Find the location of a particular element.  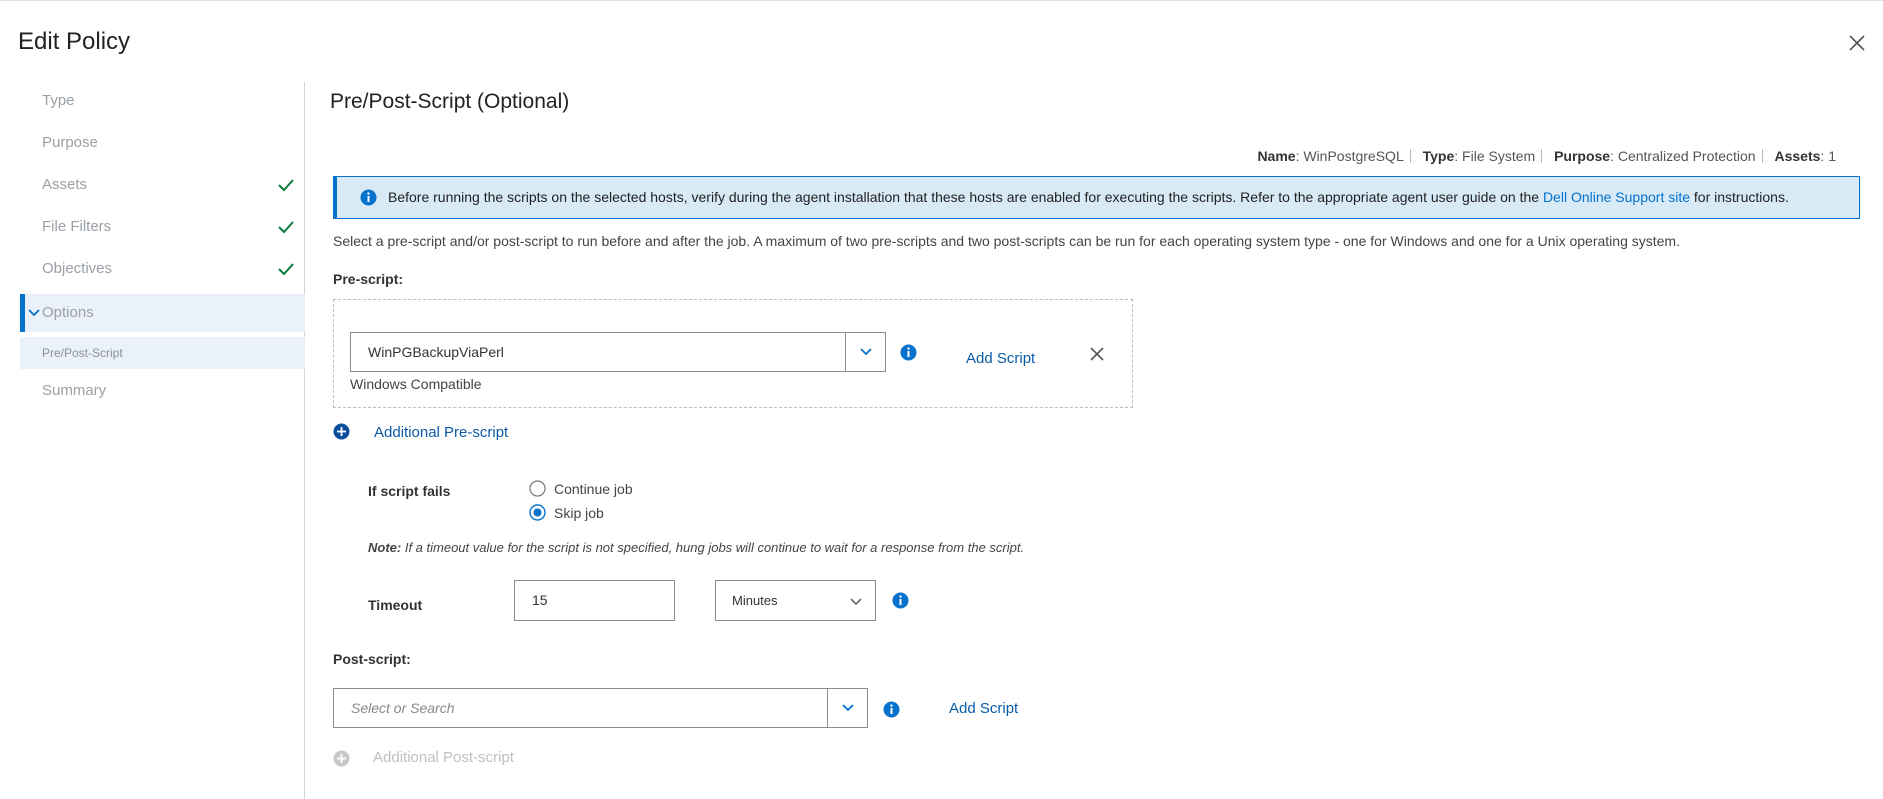

additional-pre-script-button: Additional Pre-script is located at coordinates (441, 432).